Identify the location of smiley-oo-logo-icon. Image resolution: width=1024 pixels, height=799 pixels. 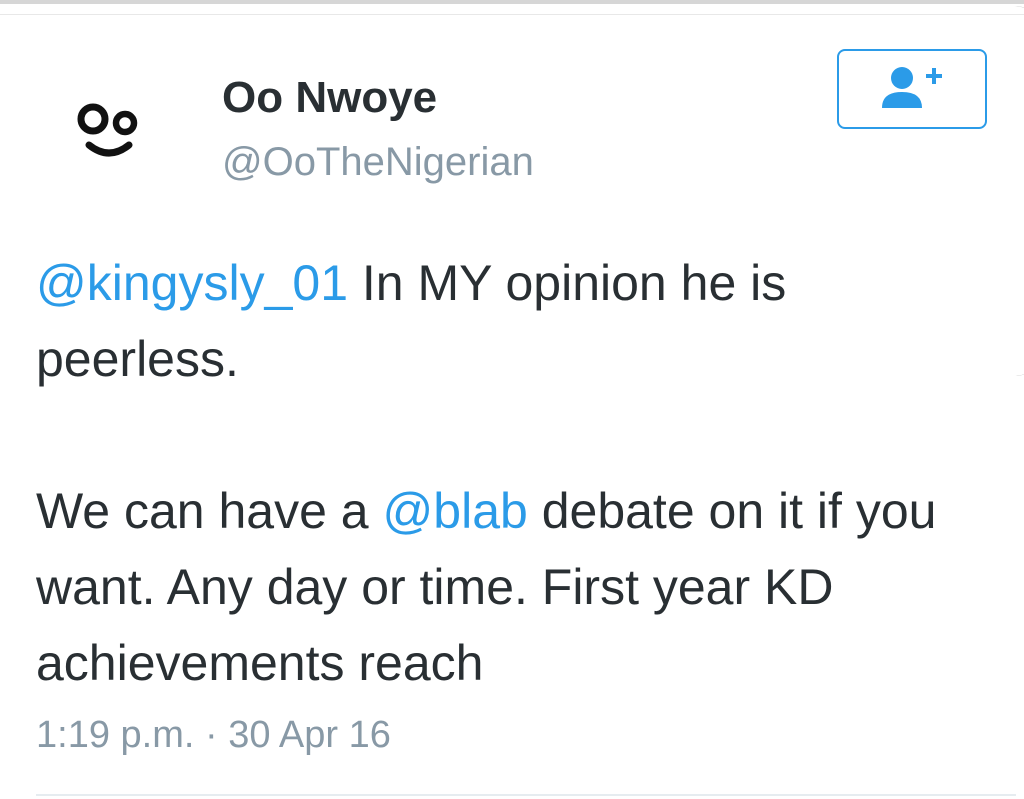
(107, 130).